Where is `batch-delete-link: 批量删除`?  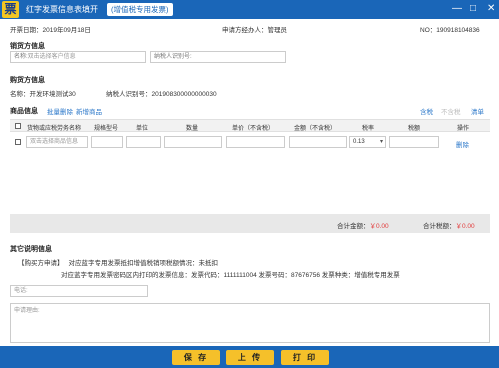 batch-delete-link: 批量删除 is located at coordinates (60, 111).